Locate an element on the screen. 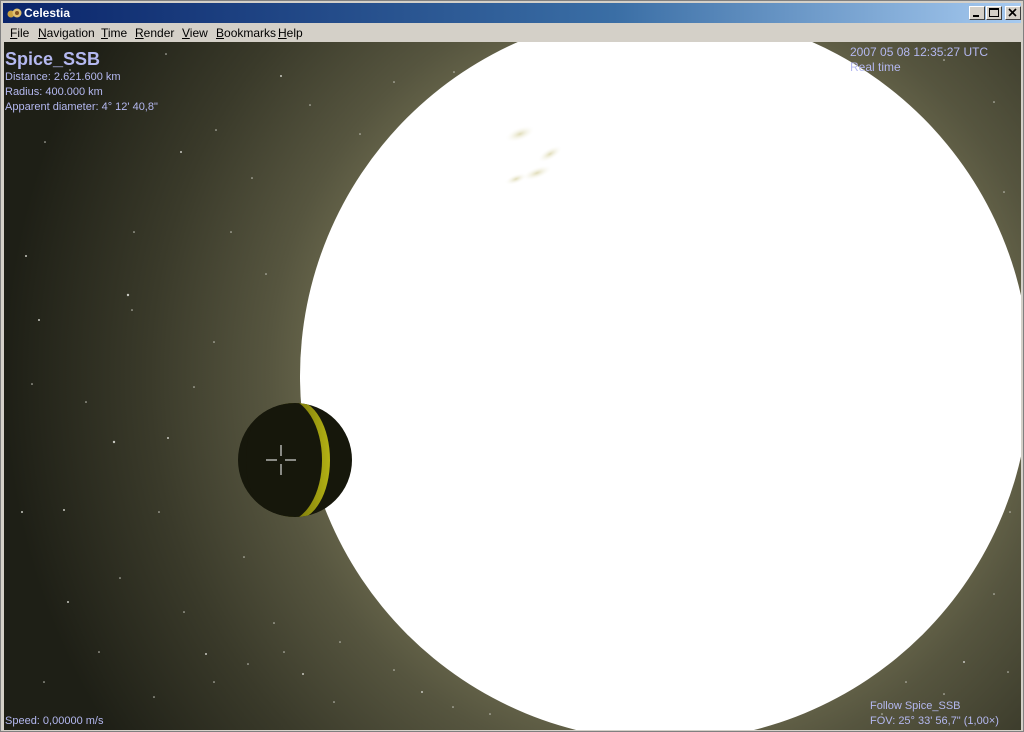 Image resolution: width=1024 pixels, height=732 pixels. distance-readout: Distance: 2.621.600 km is located at coordinates (63, 77).